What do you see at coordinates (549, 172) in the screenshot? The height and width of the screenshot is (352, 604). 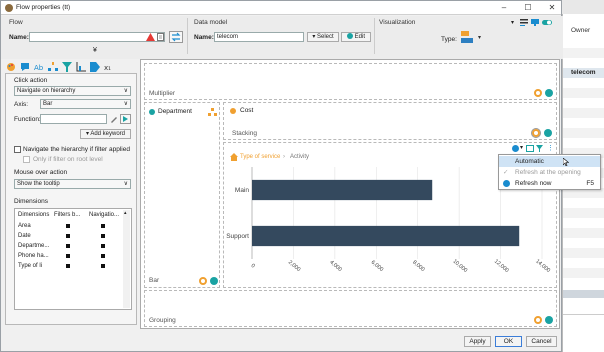 I see `menu-item-refresh-at-opening: ✓ Refresh at the opening` at bounding box center [549, 172].